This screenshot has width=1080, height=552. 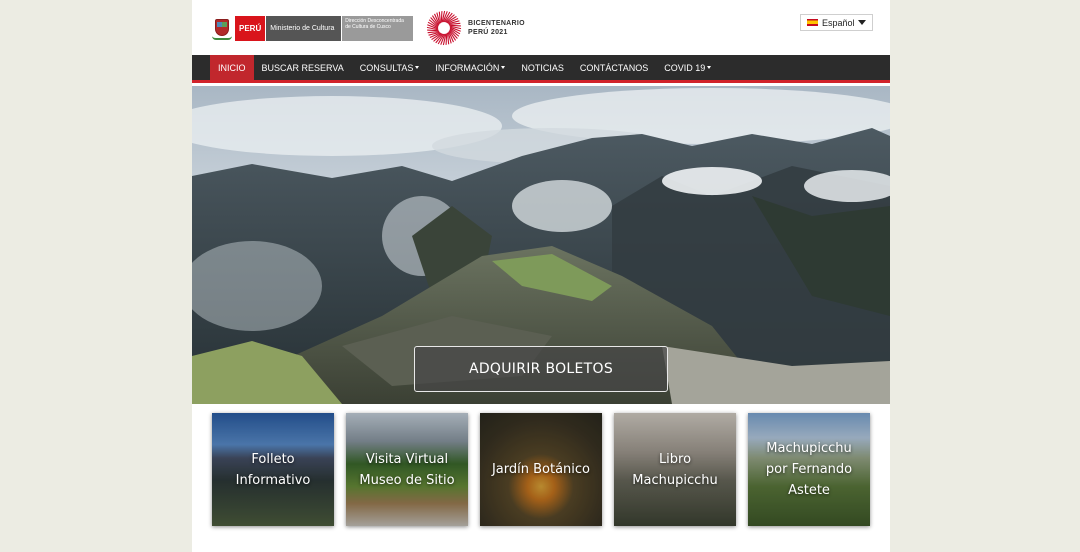 I want to click on nav-item-noticias: NOTICIAS, so click(x=542, y=67).